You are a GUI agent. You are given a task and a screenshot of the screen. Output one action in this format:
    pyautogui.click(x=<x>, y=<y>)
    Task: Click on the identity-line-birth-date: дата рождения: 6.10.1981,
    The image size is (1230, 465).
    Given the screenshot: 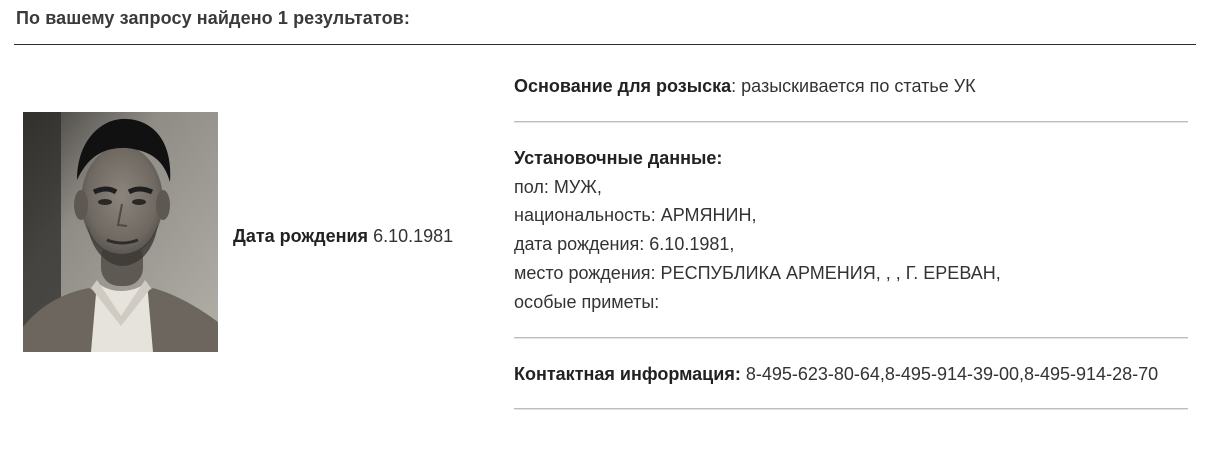 What is the action you would take?
    pyautogui.click(x=624, y=244)
    